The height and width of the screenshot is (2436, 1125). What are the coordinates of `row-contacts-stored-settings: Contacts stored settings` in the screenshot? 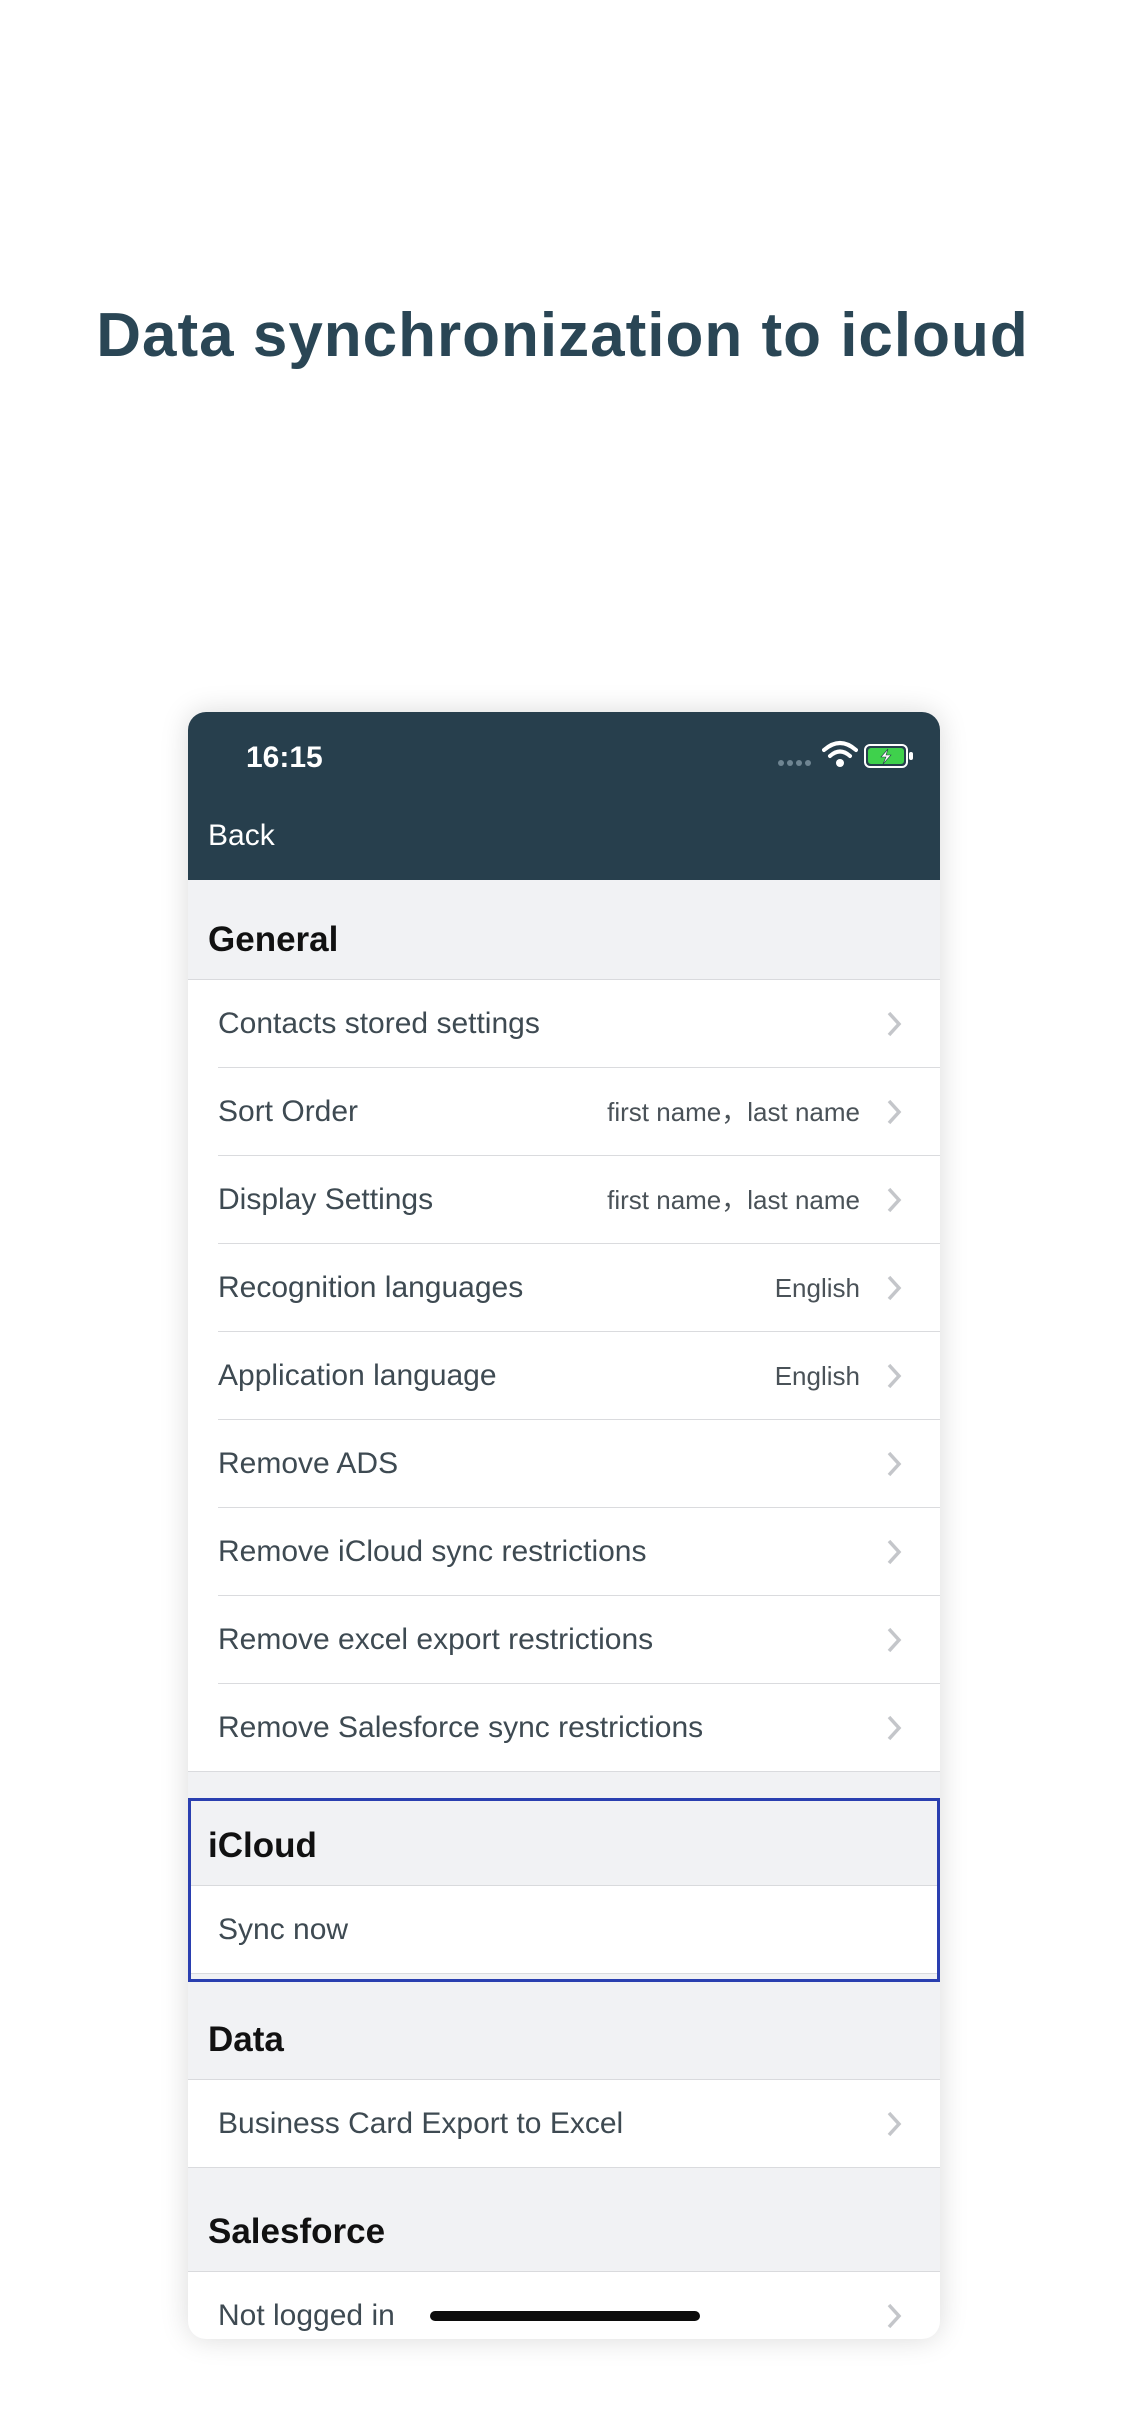 It's located at (564, 1024).